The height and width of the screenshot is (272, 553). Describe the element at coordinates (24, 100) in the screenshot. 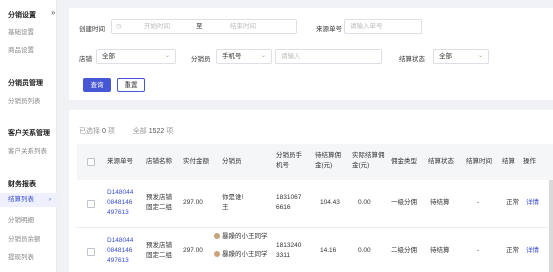

I see `sidebar-item-distributor-list: 分销员列表` at that location.